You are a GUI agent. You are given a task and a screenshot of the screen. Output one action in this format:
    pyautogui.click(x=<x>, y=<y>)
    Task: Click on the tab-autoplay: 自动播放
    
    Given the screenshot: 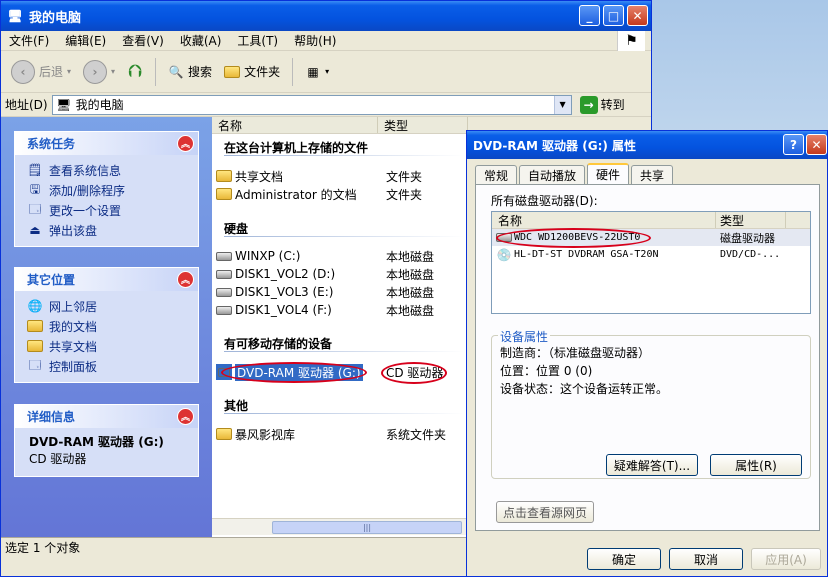 What is the action you would take?
    pyautogui.click(x=552, y=174)
    